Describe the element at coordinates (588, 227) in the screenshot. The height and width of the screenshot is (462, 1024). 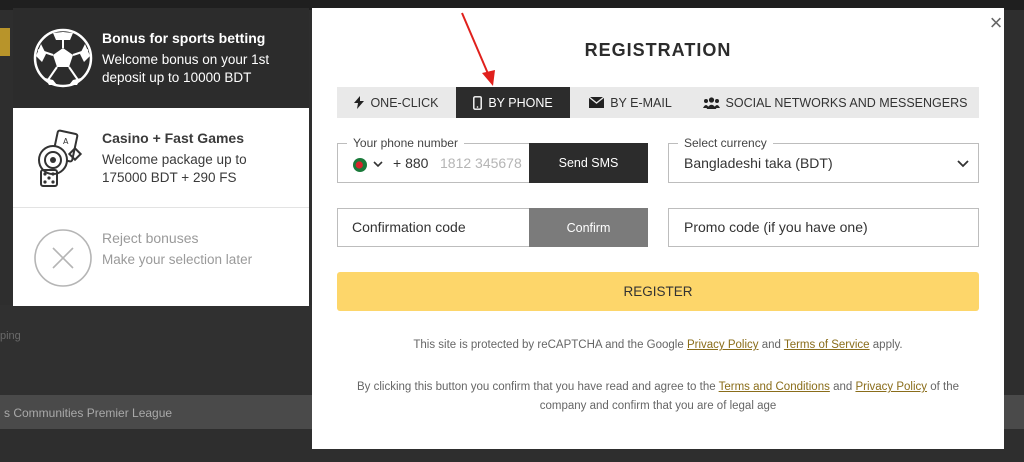
I see `confirm-button: Confirm` at that location.